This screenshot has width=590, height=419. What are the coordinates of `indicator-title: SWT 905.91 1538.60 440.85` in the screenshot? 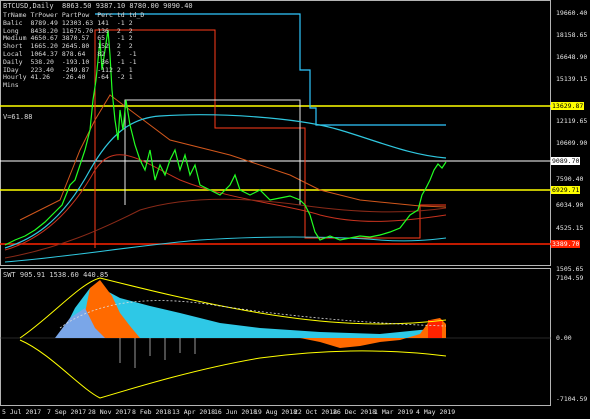 It's located at (56, 275).